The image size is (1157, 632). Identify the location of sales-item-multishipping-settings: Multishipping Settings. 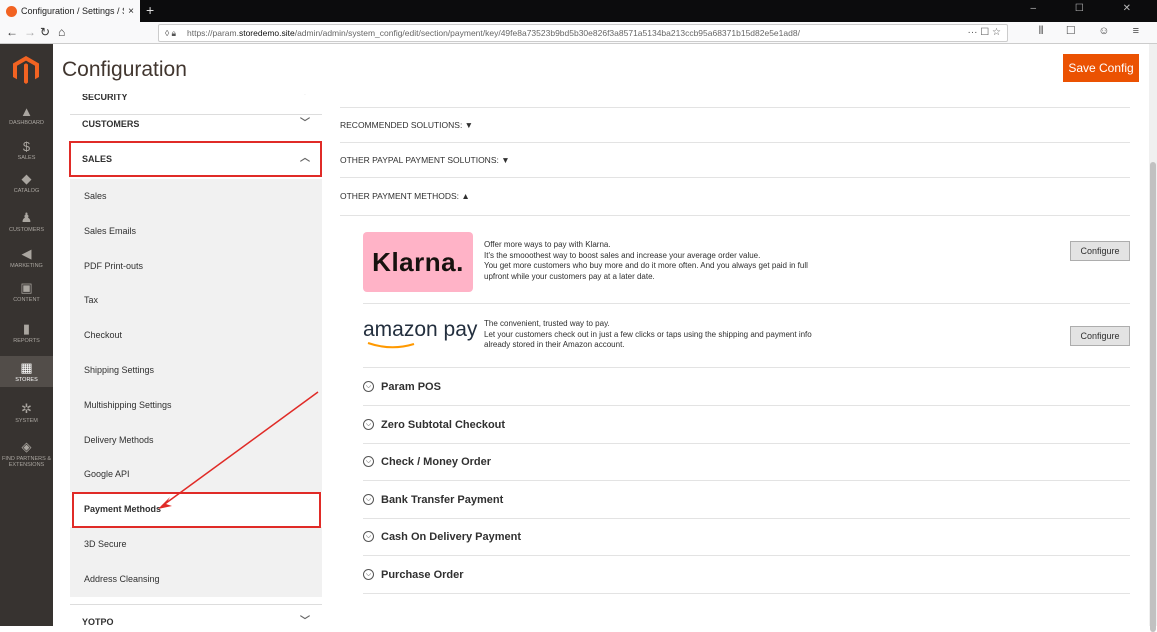
(196, 405).